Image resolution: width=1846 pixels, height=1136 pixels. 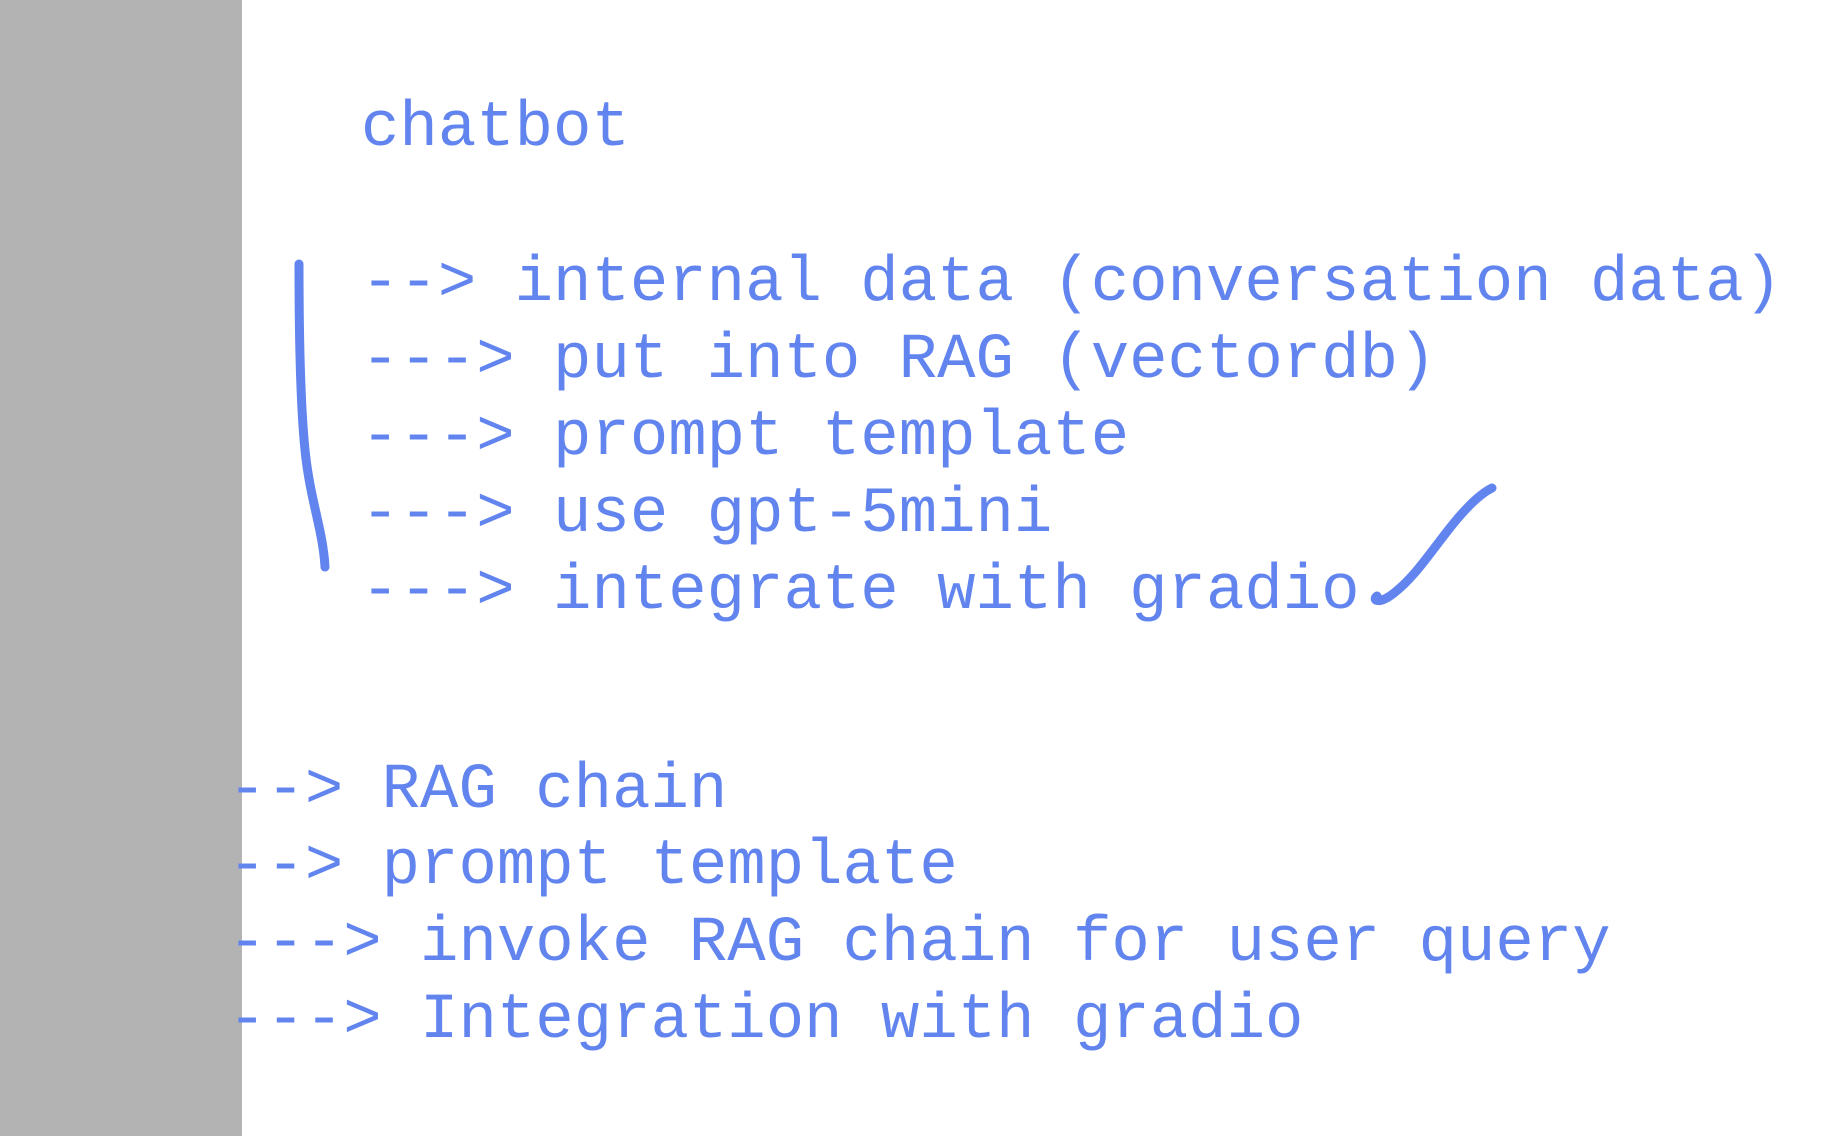 What do you see at coordinates (312, 415) in the screenshot?
I see `bracket-stroke` at bounding box center [312, 415].